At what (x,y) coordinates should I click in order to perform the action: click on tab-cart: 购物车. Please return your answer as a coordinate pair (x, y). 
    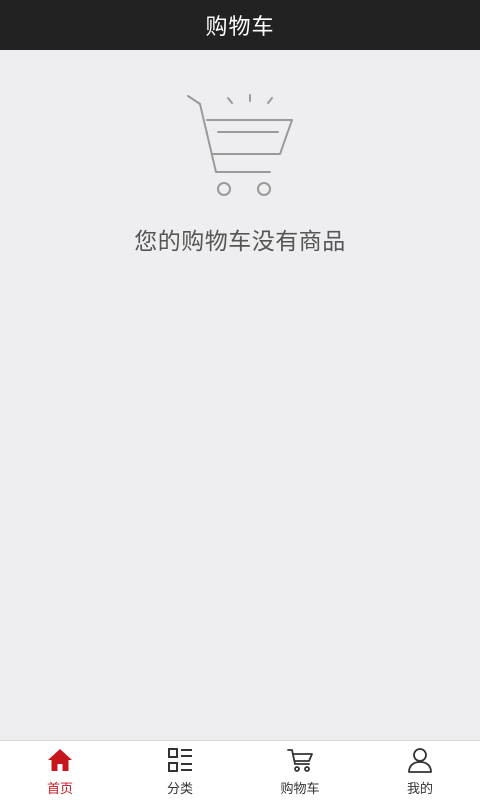
    Looking at the image, I should click on (300, 770).